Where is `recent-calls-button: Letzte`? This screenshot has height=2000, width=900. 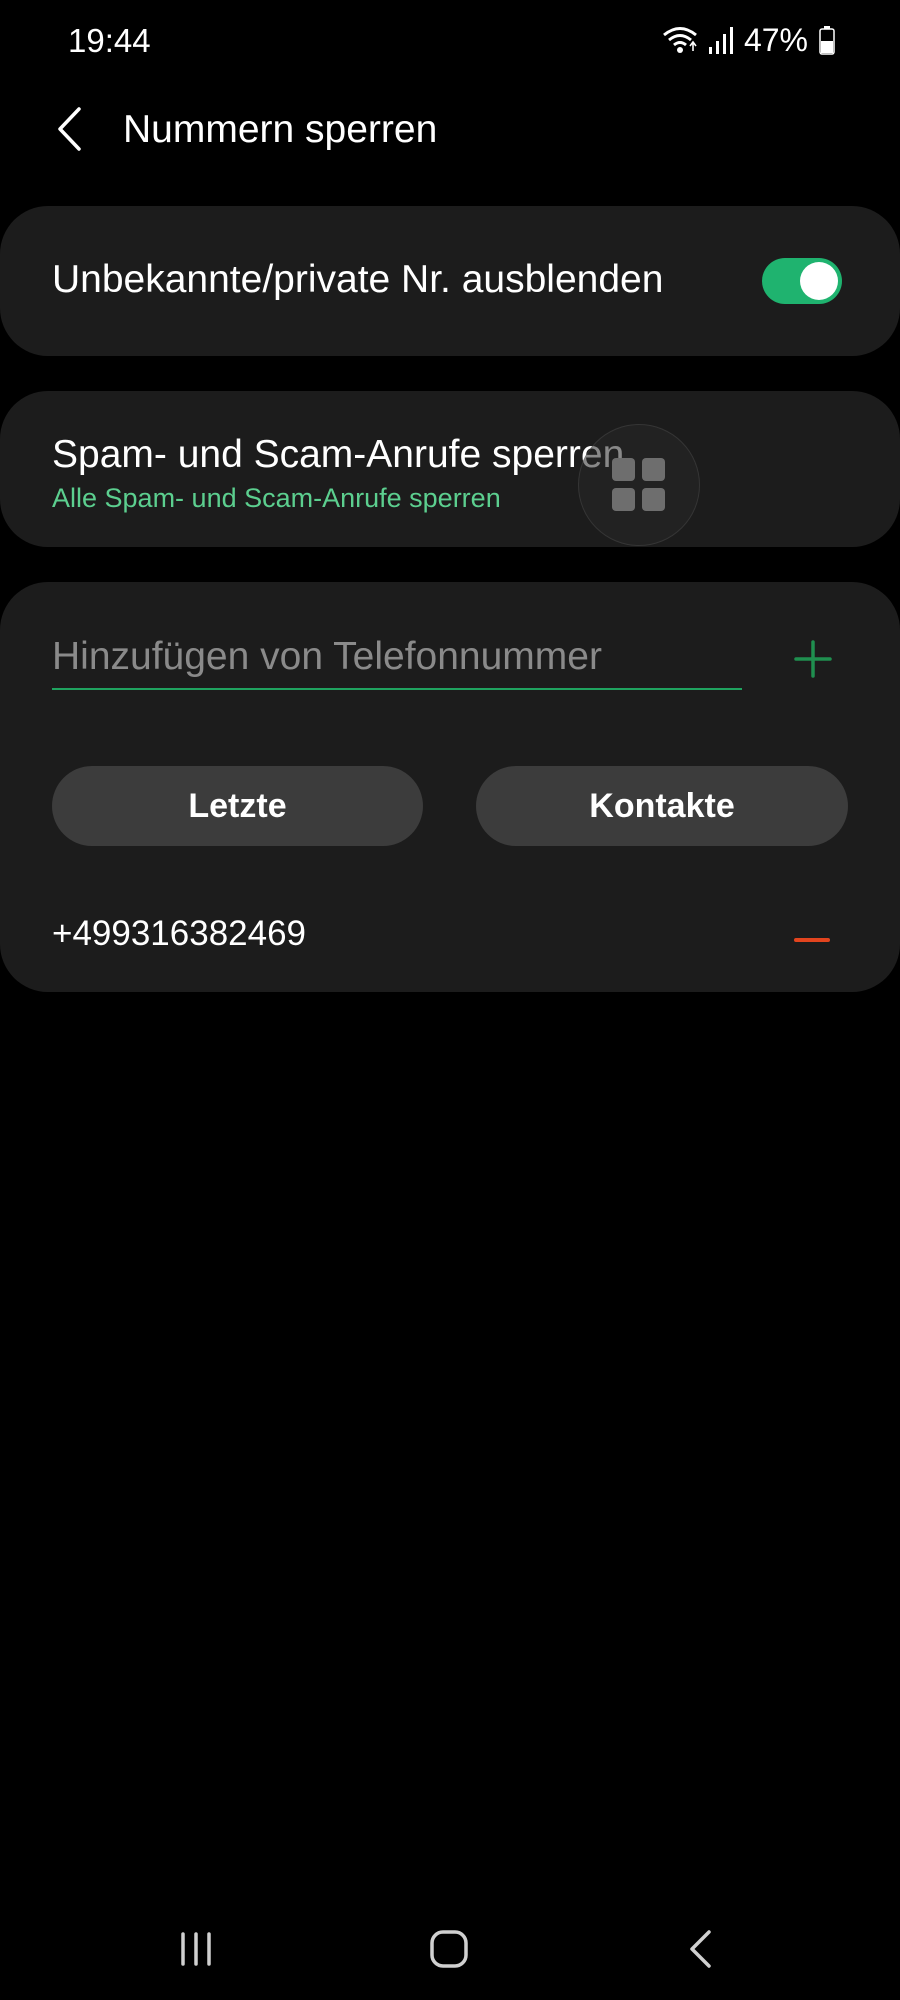 recent-calls-button: Letzte is located at coordinates (237, 806).